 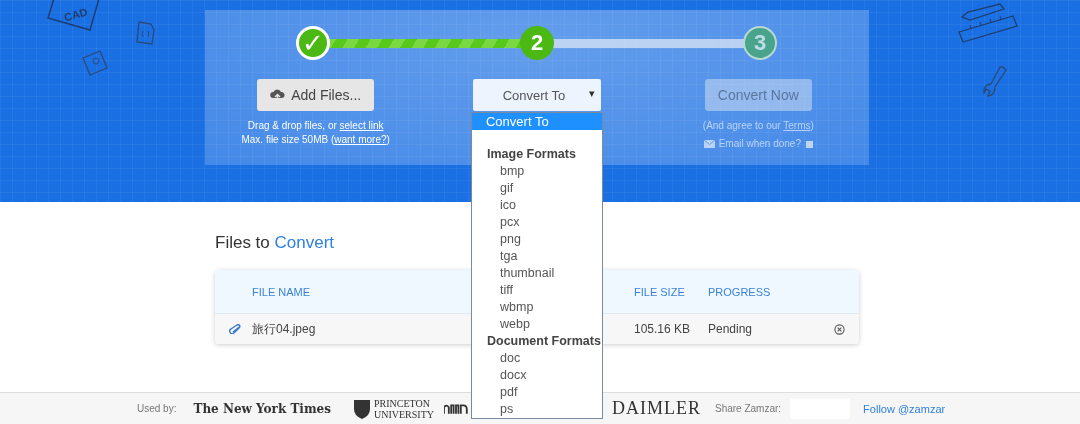 I want to click on section-title: Files to Convert, so click(x=275, y=243).